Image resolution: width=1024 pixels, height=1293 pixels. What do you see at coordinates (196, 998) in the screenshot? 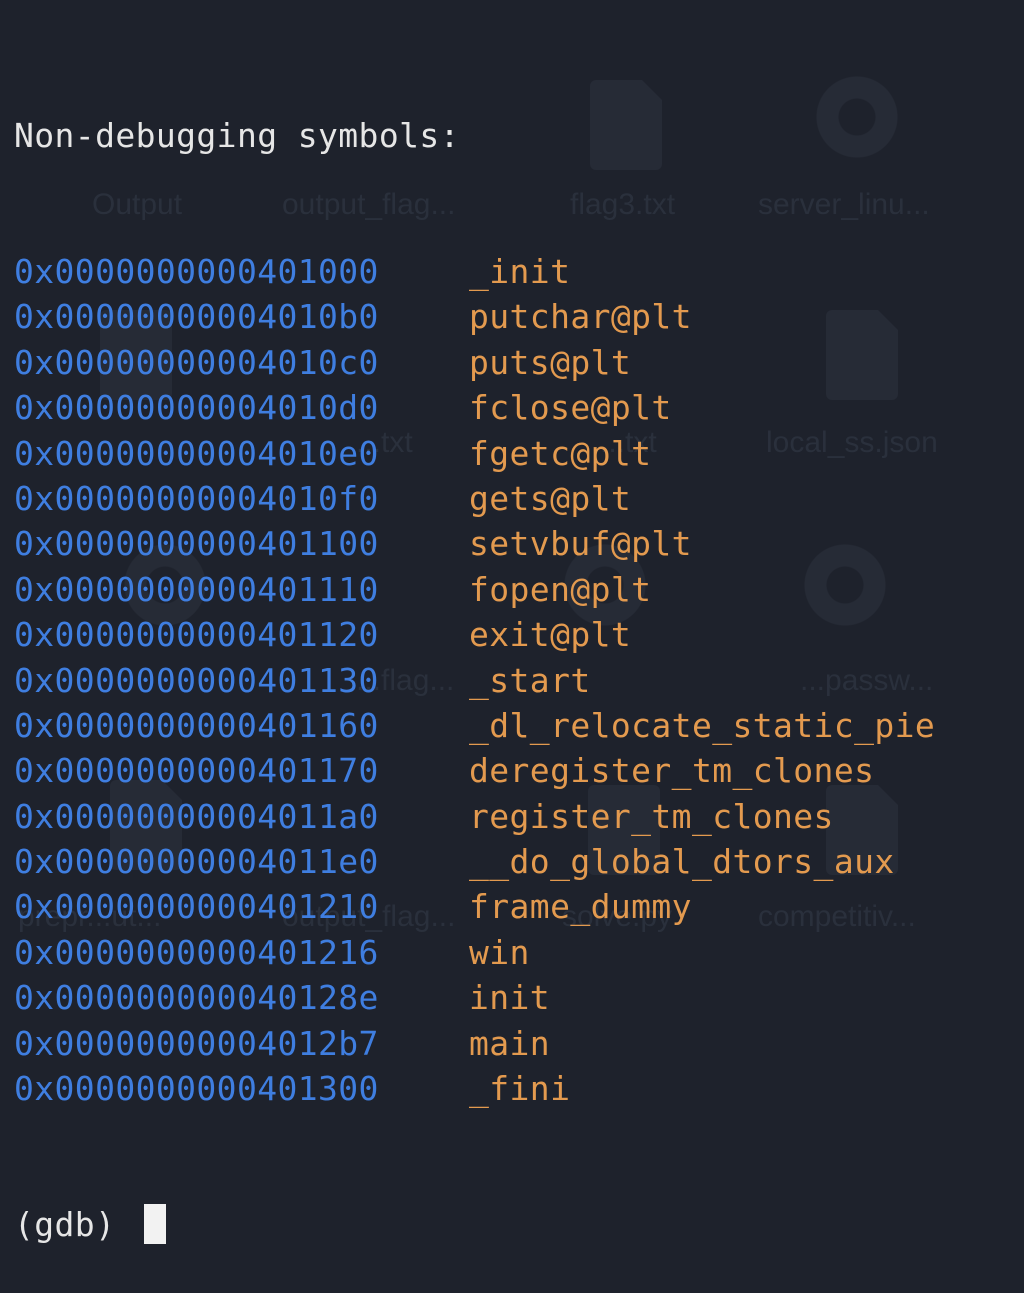
I see `symbol-address: 0x000000000040128e` at bounding box center [196, 998].